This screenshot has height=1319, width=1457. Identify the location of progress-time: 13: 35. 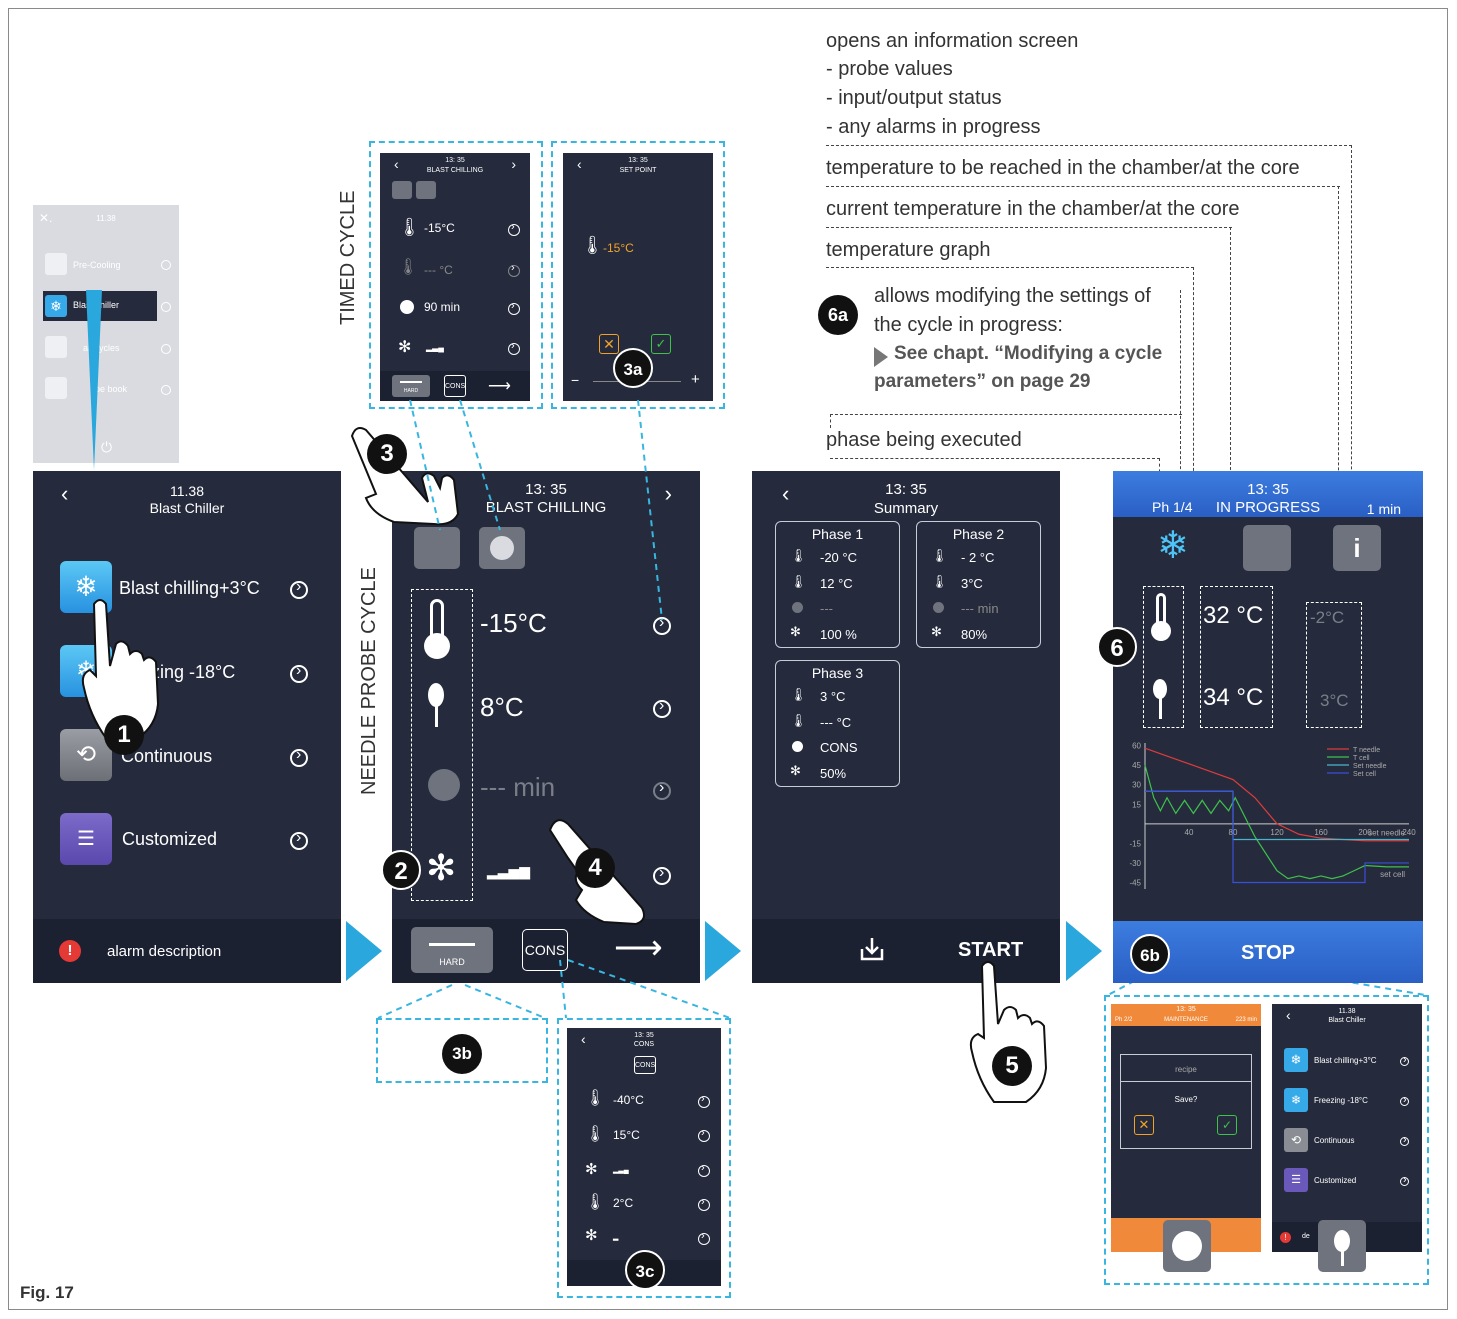
(1268, 489).